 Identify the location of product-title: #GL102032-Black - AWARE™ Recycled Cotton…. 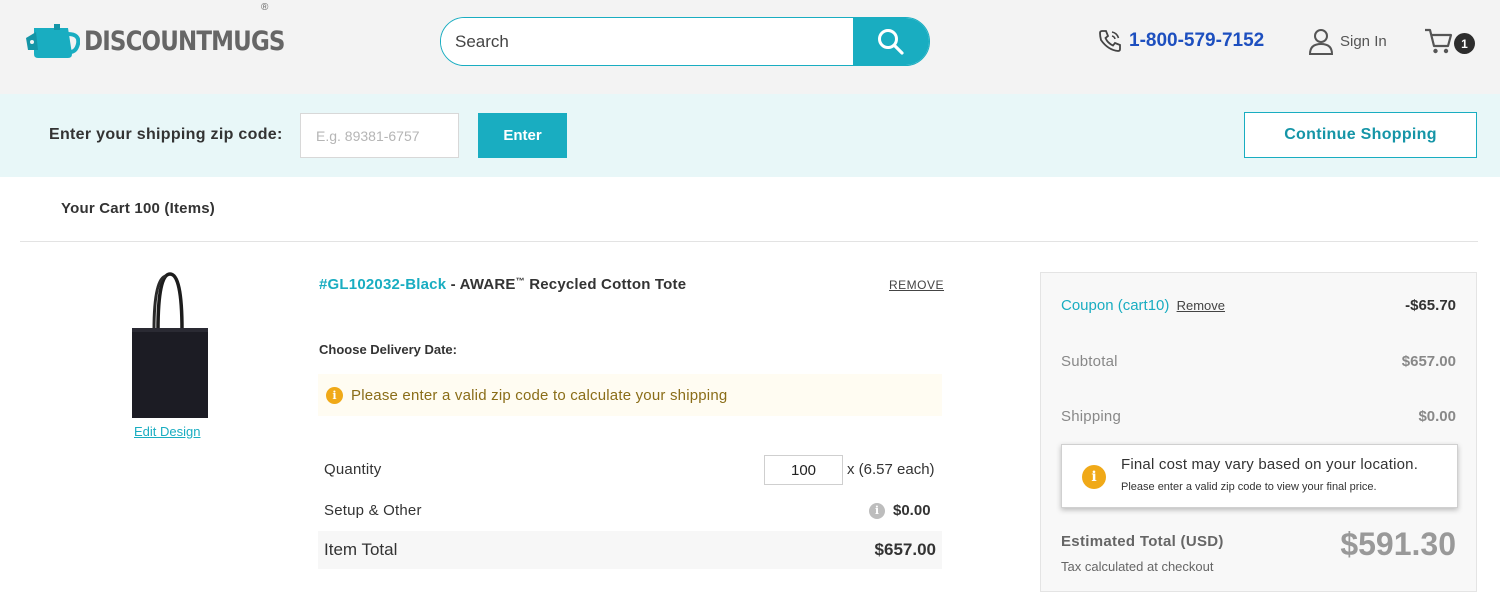
(502, 284).